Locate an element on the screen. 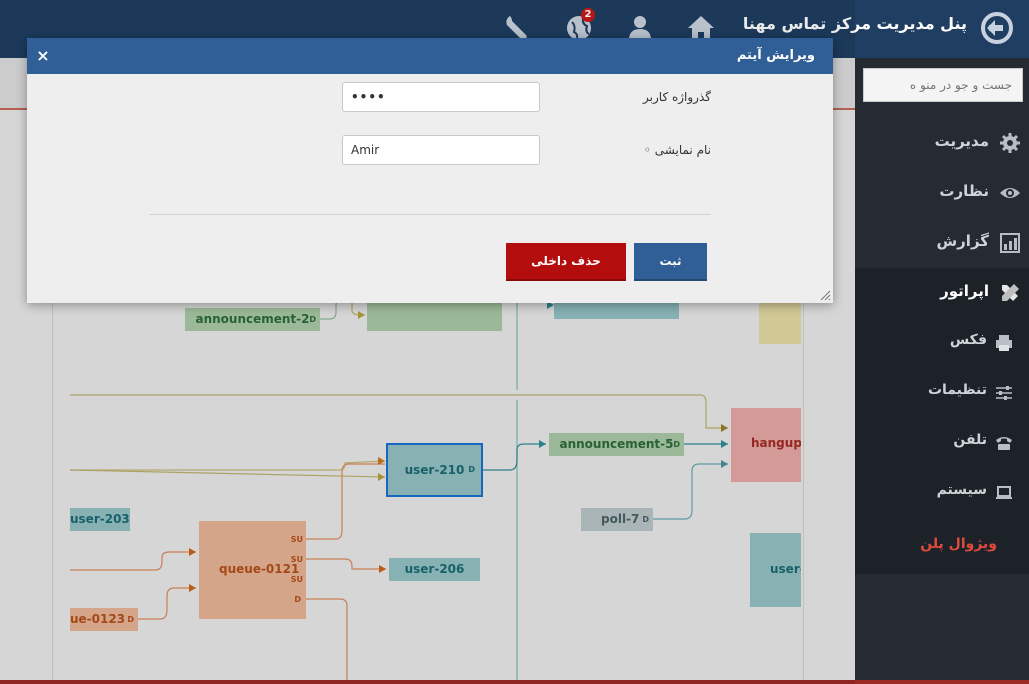 The height and width of the screenshot is (684, 1029). sliders-icon is located at coordinates (1004, 393).